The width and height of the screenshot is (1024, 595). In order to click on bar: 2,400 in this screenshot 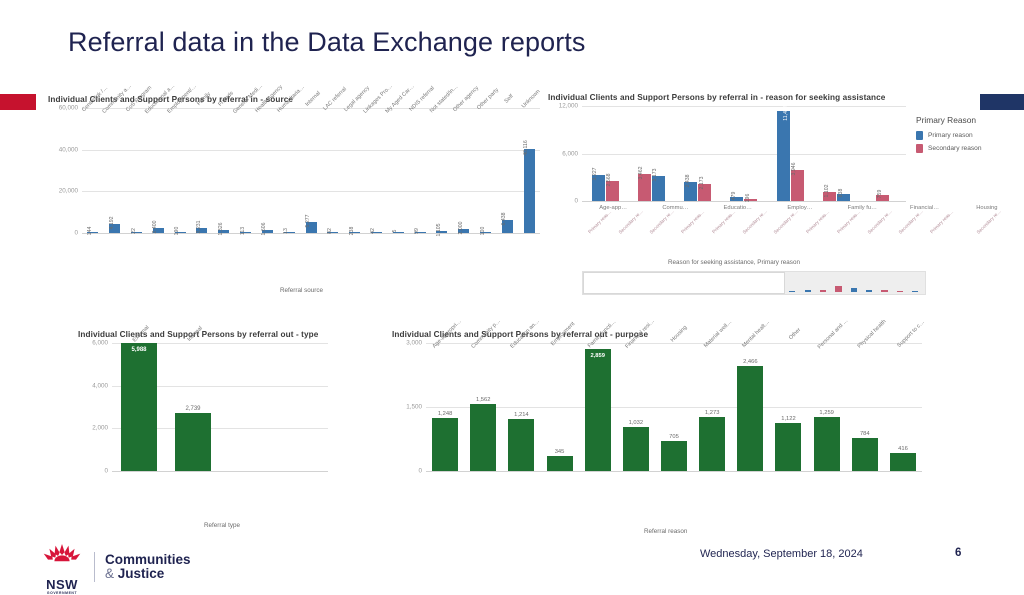, I will do `click(158, 227)`.